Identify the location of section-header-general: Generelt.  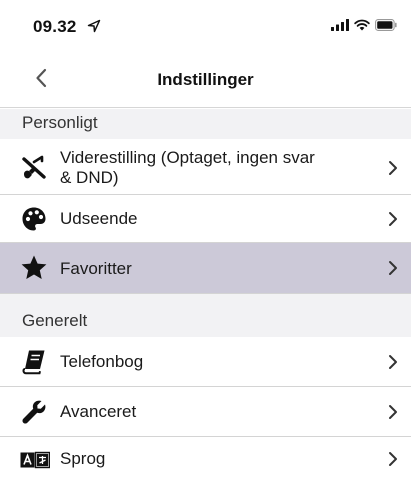
(205, 315).